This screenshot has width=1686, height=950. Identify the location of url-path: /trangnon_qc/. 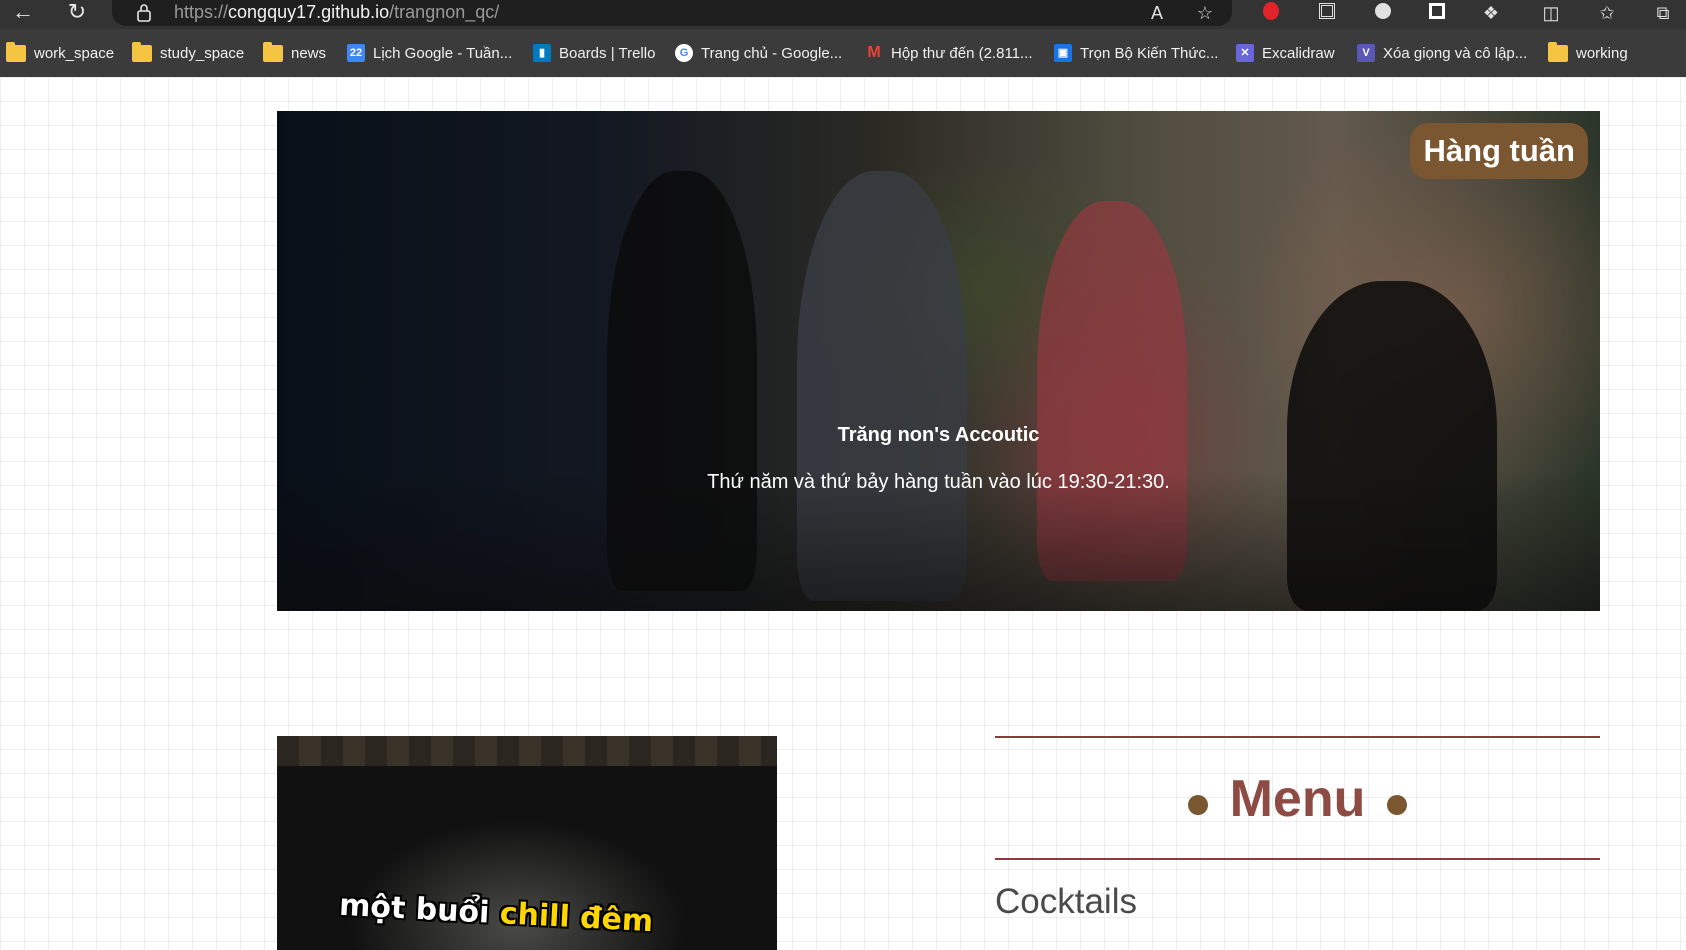
(444, 12).